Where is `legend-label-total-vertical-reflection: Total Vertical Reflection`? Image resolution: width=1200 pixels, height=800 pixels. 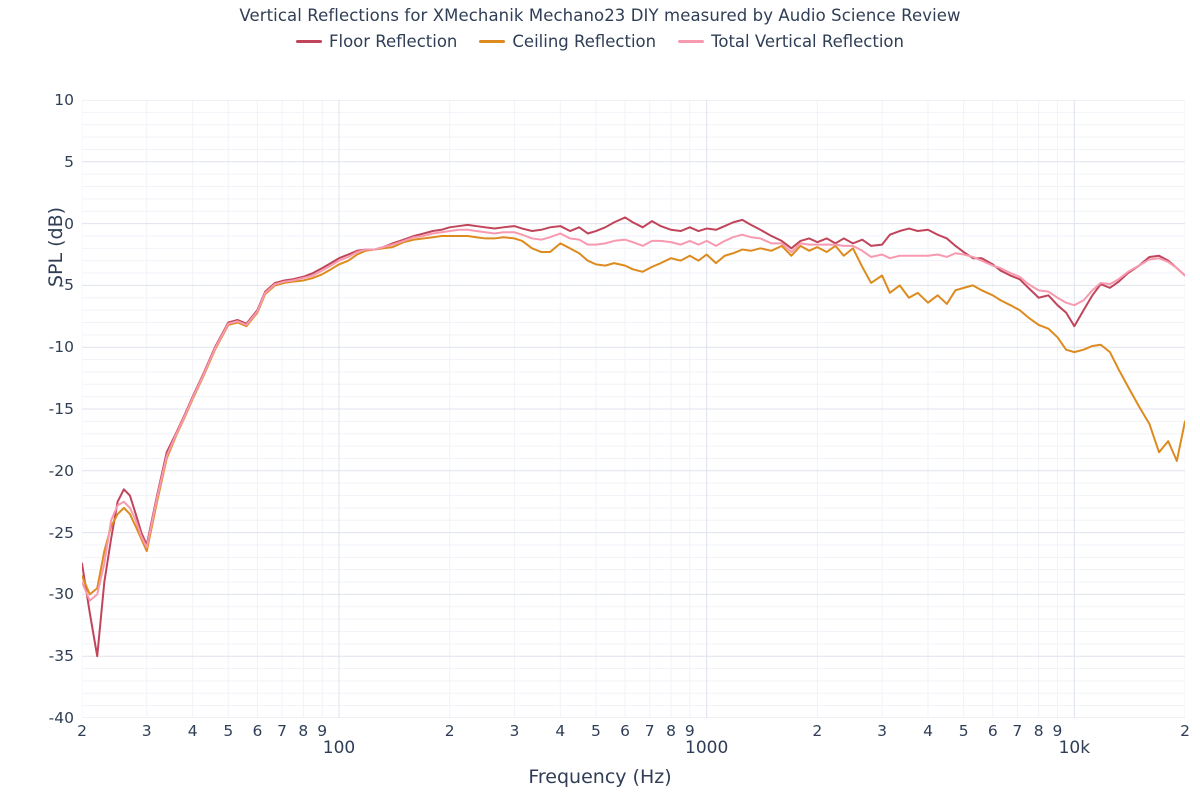
legend-label-total-vertical-reflection: Total Vertical Reflection is located at coordinates (807, 41).